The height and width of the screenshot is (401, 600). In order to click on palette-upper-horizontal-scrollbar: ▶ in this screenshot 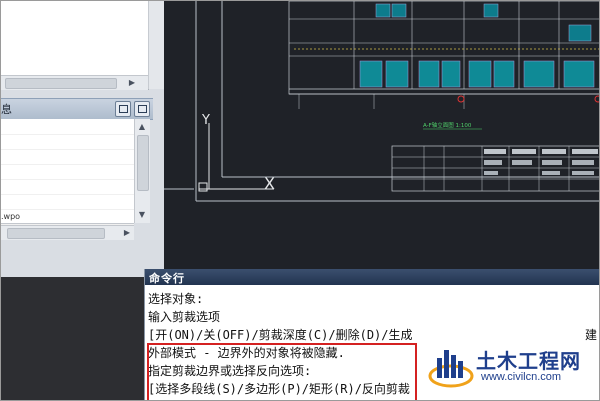, I will do `click(74, 82)`.